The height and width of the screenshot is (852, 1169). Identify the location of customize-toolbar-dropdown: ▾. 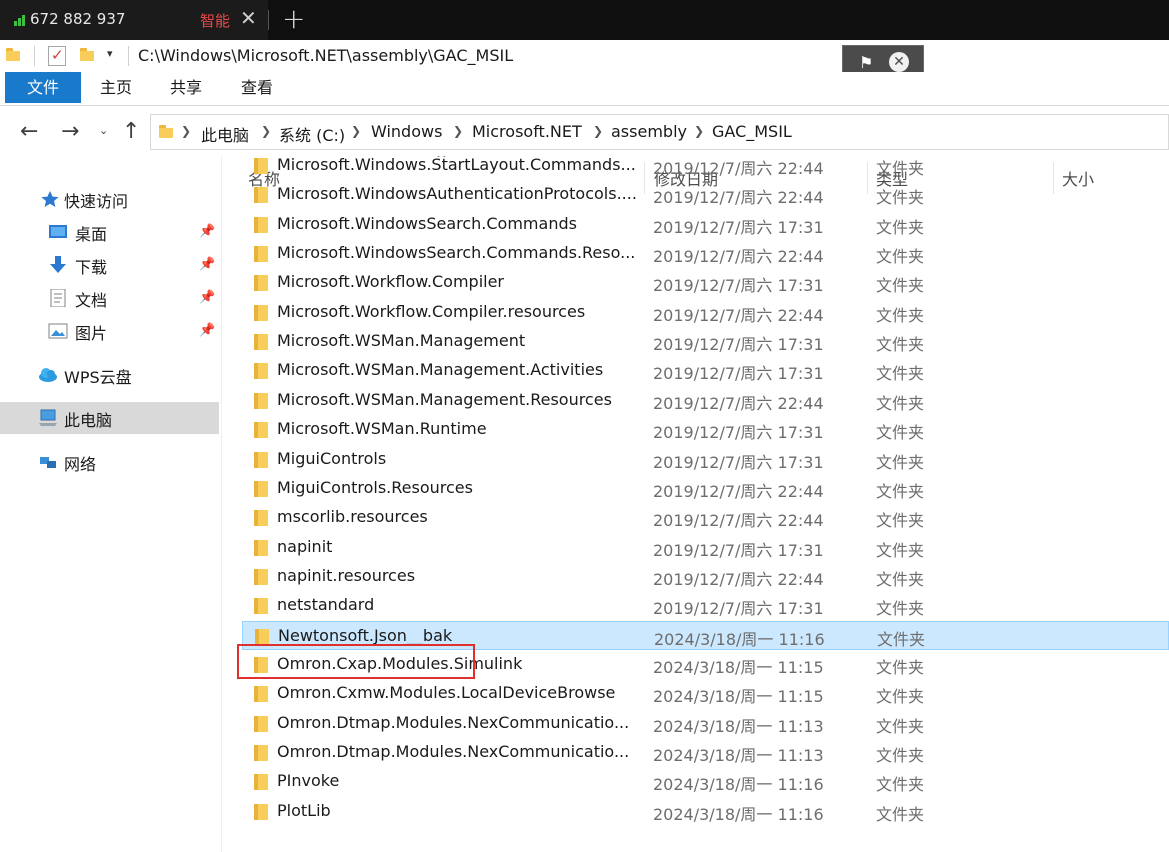
(110, 53).